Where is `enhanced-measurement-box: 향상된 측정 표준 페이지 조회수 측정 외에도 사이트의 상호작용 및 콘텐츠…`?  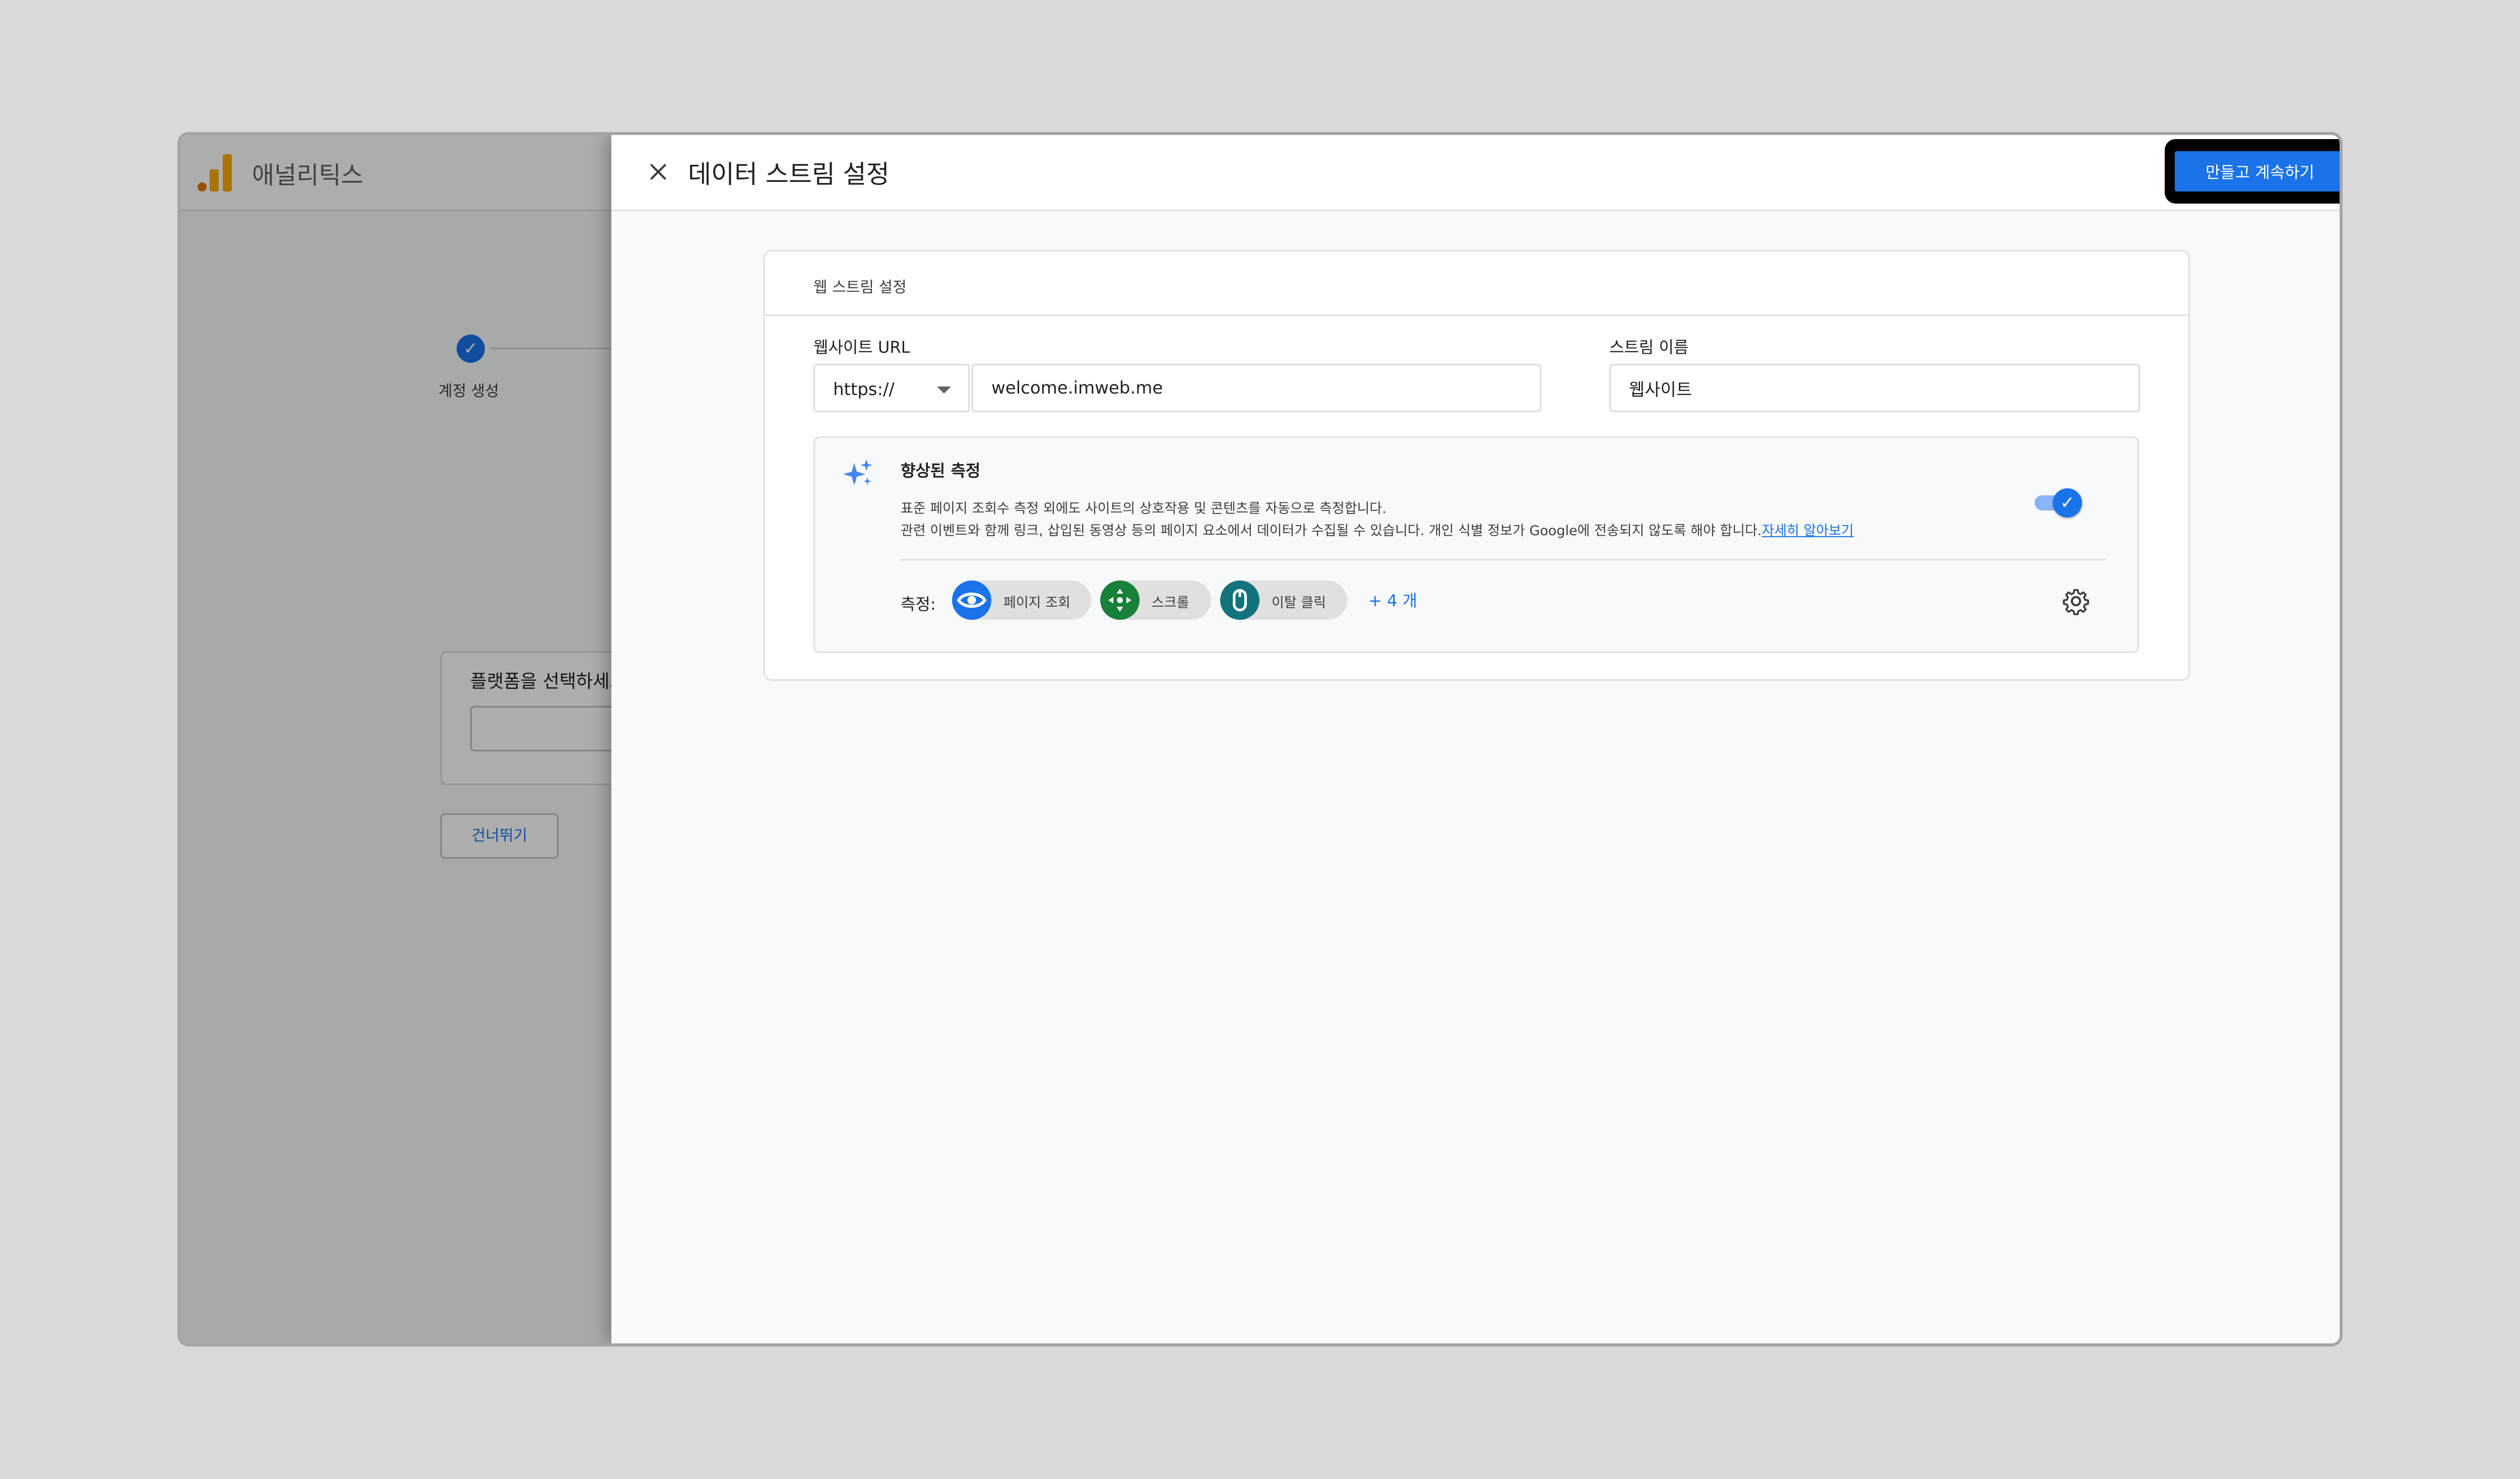
enhanced-measurement-box: 향상된 측정 표준 페이지 조회수 측정 외에도 사이트의 상호작용 및 콘텐츠… is located at coordinates (1476, 544).